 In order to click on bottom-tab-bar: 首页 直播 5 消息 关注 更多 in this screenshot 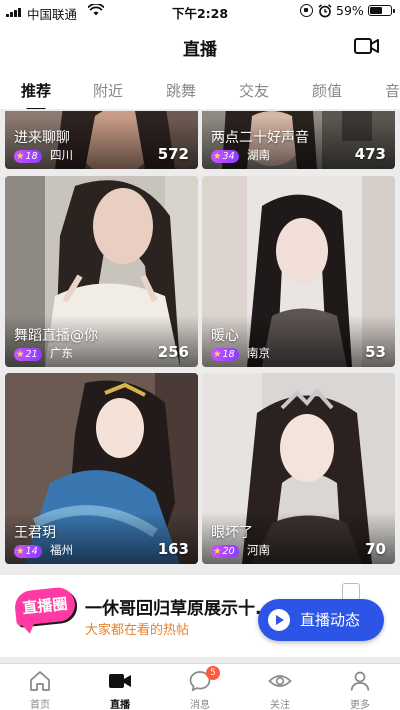, I will do `click(200, 686)`.